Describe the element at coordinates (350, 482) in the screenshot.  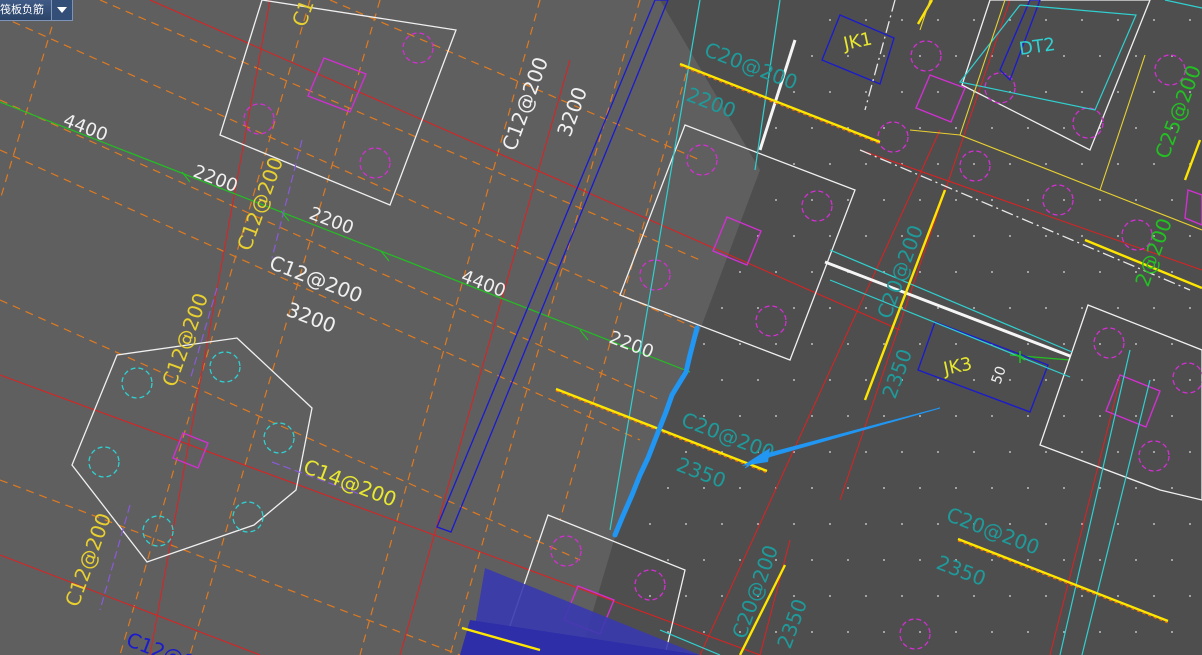
I see `rebar-label-c14: C14@200` at that location.